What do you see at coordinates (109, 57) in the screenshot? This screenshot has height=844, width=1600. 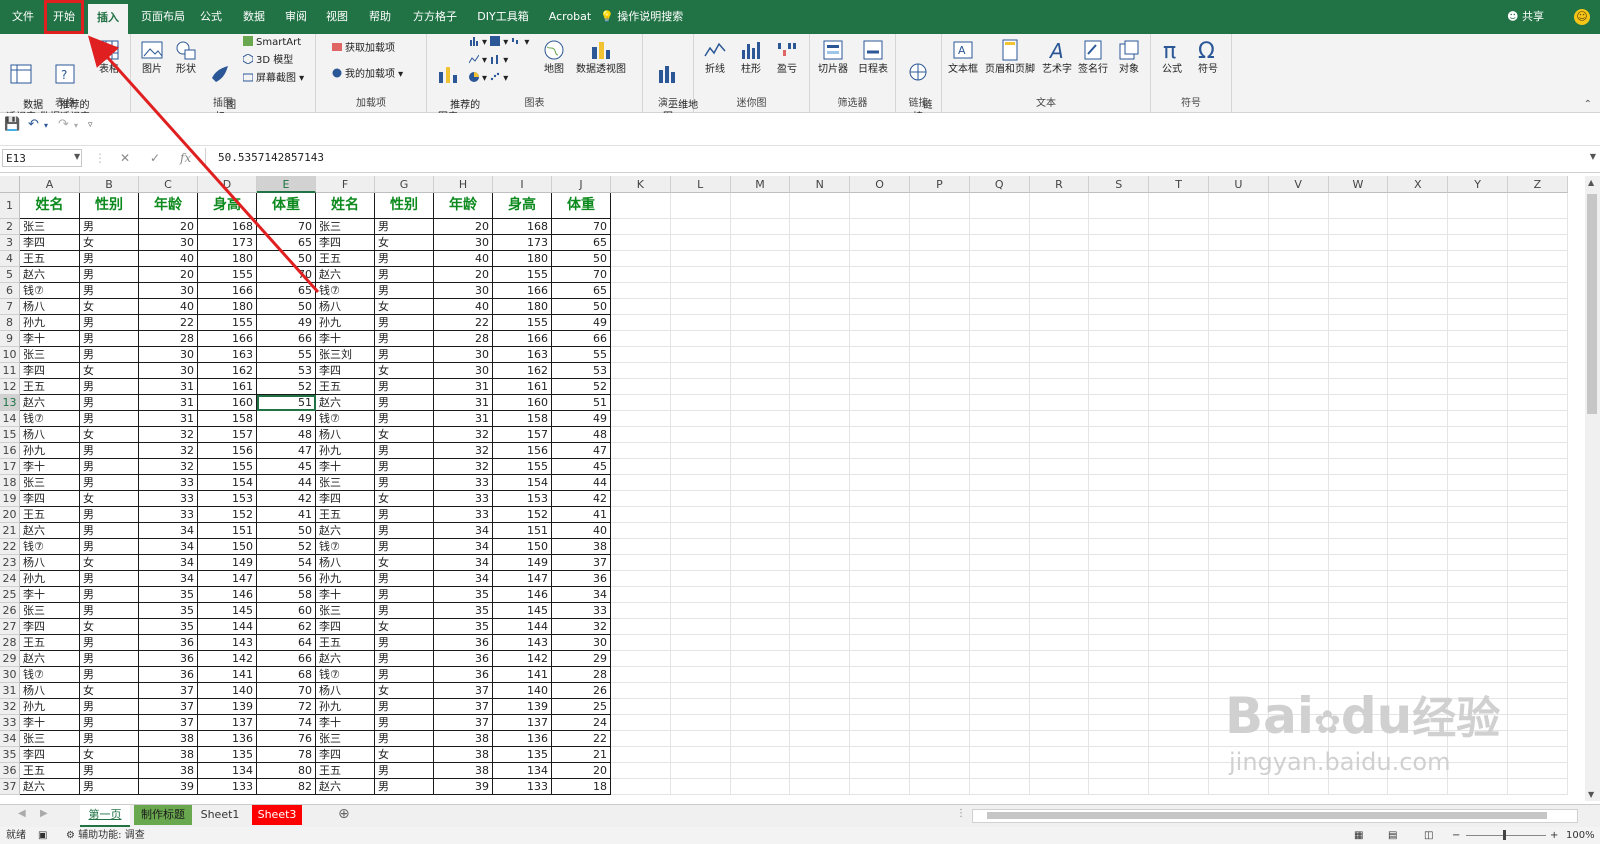 I see `table-button: 表格` at bounding box center [109, 57].